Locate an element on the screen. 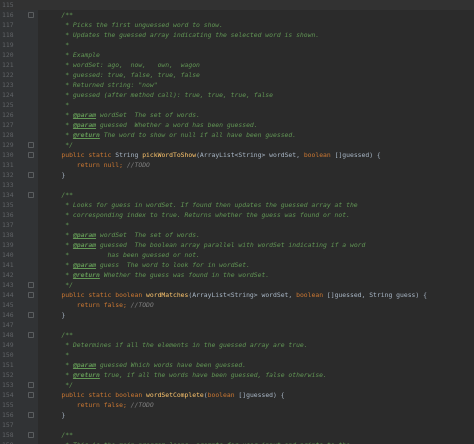  code-line: 134 /** is located at coordinates (237, 195).